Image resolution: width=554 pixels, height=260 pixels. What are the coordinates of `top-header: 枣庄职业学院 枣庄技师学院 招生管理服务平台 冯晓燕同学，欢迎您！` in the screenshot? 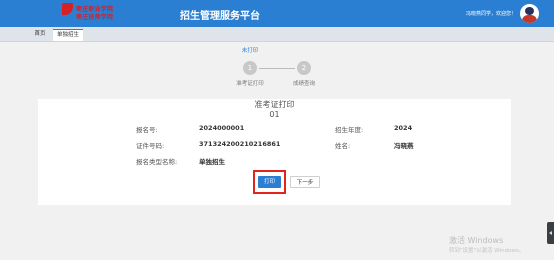 It's located at (277, 13).